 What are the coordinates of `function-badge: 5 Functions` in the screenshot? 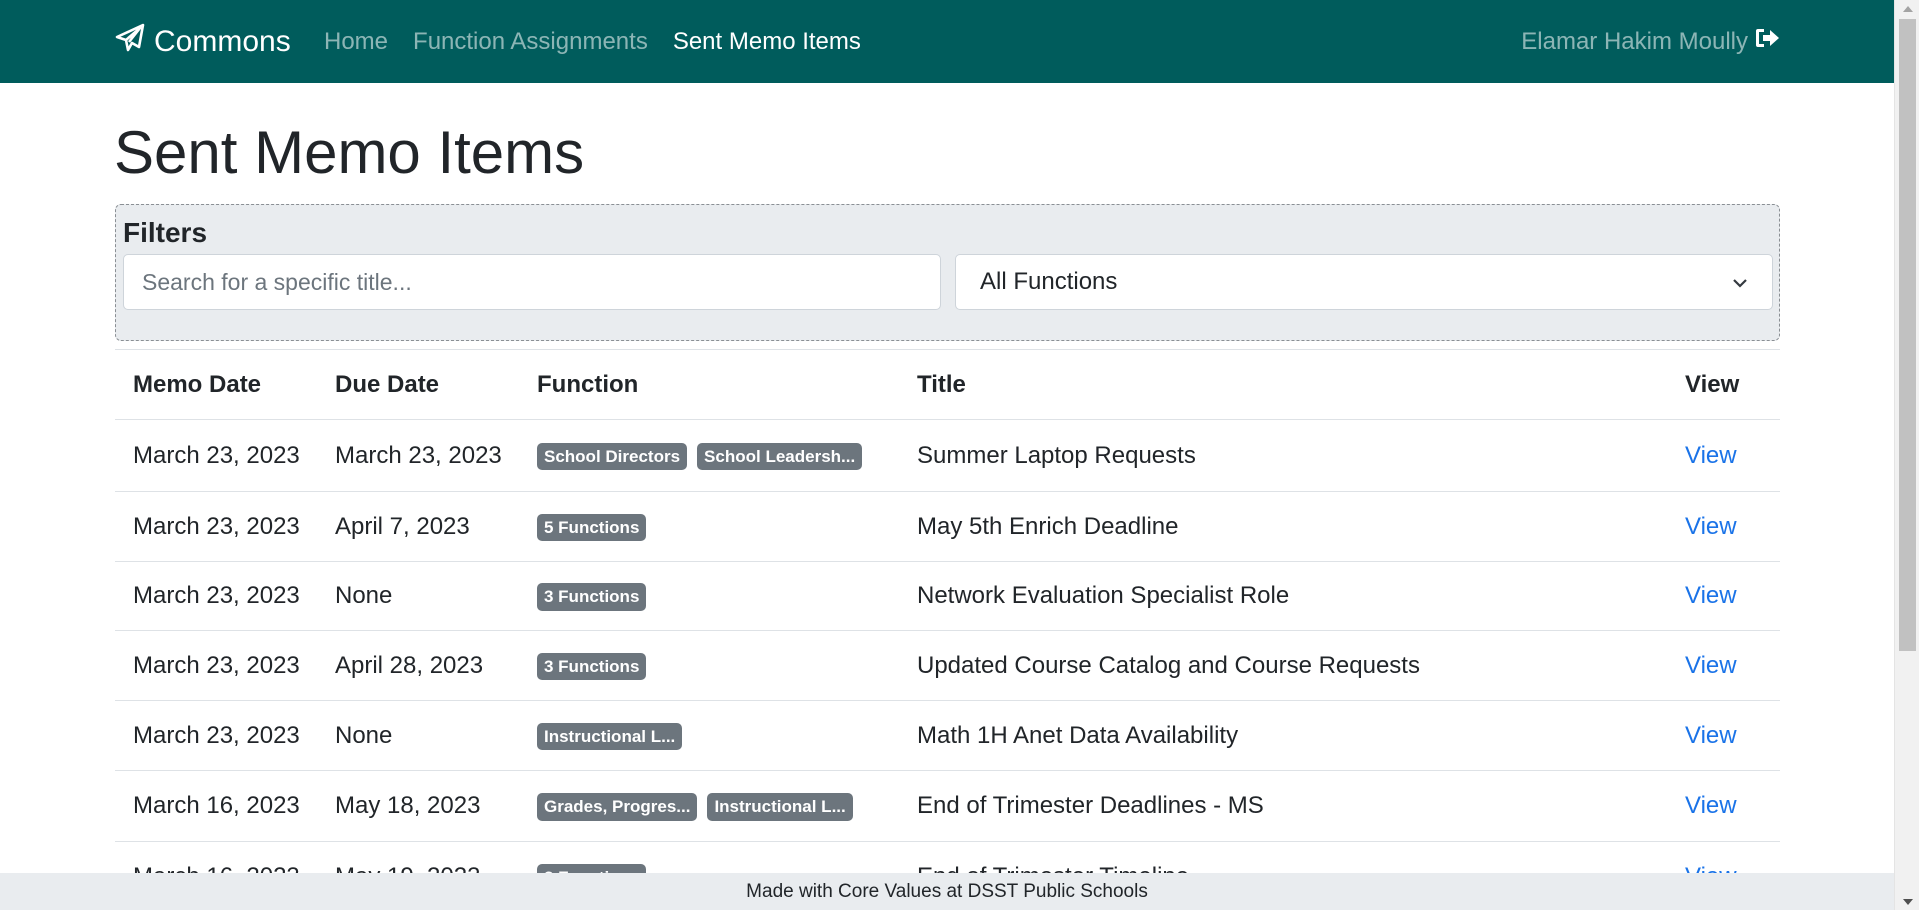 It's located at (592, 527).